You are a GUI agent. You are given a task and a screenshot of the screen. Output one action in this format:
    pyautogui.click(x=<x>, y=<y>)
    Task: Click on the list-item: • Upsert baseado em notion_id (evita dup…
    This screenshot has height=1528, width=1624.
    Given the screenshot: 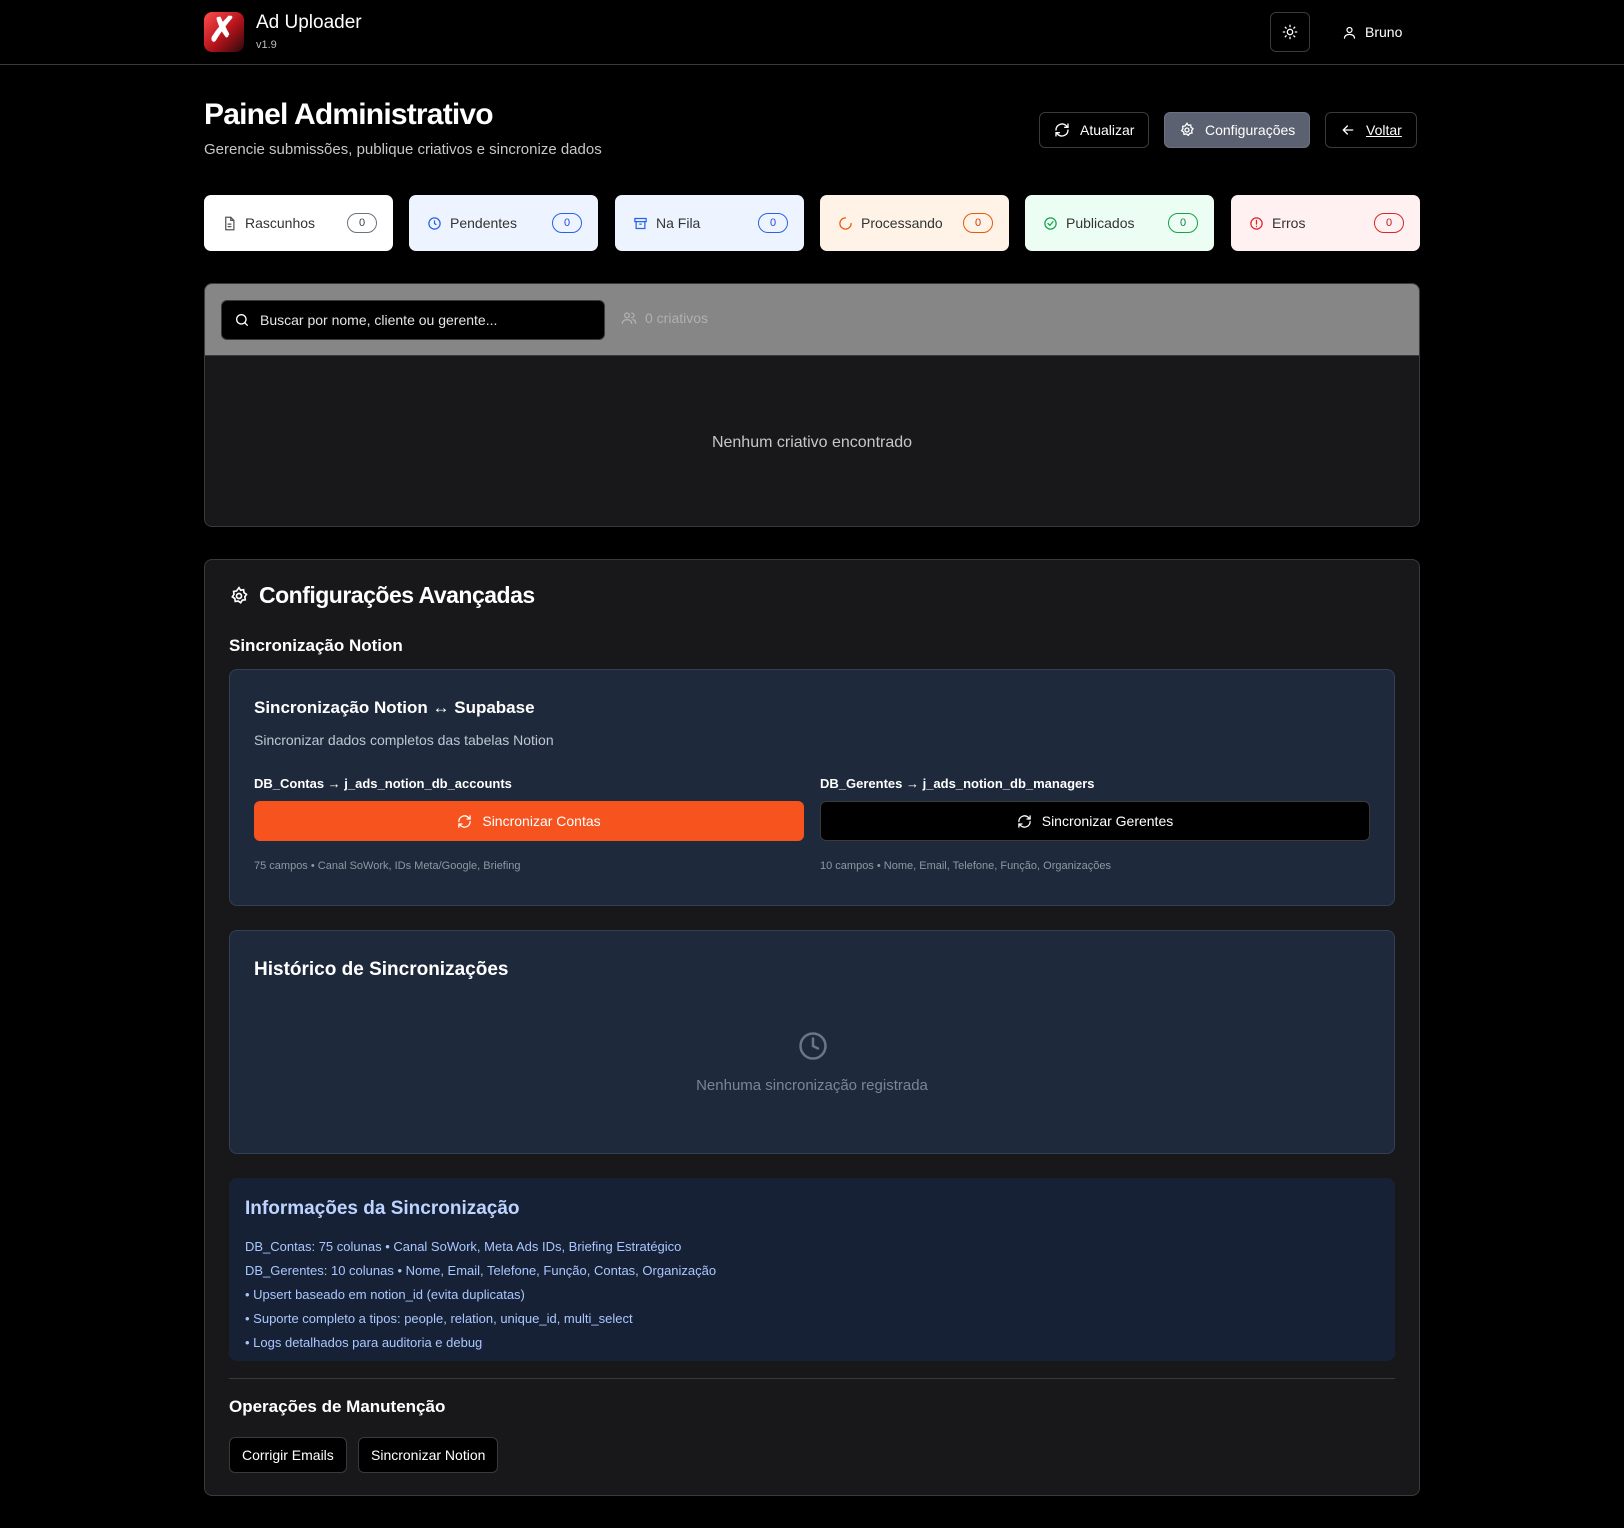 What is the action you would take?
    pyautogui.click(x=385, y=1294)
    